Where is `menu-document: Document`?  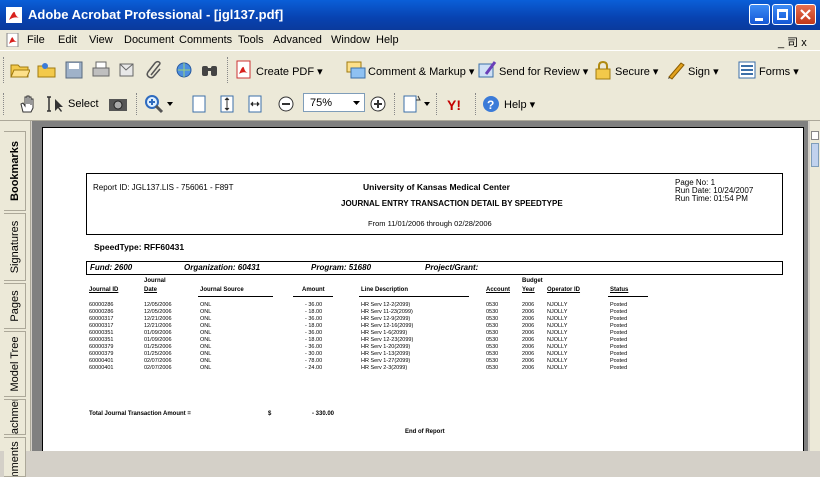
menu-document: Document is located at coordinates (149, 40).